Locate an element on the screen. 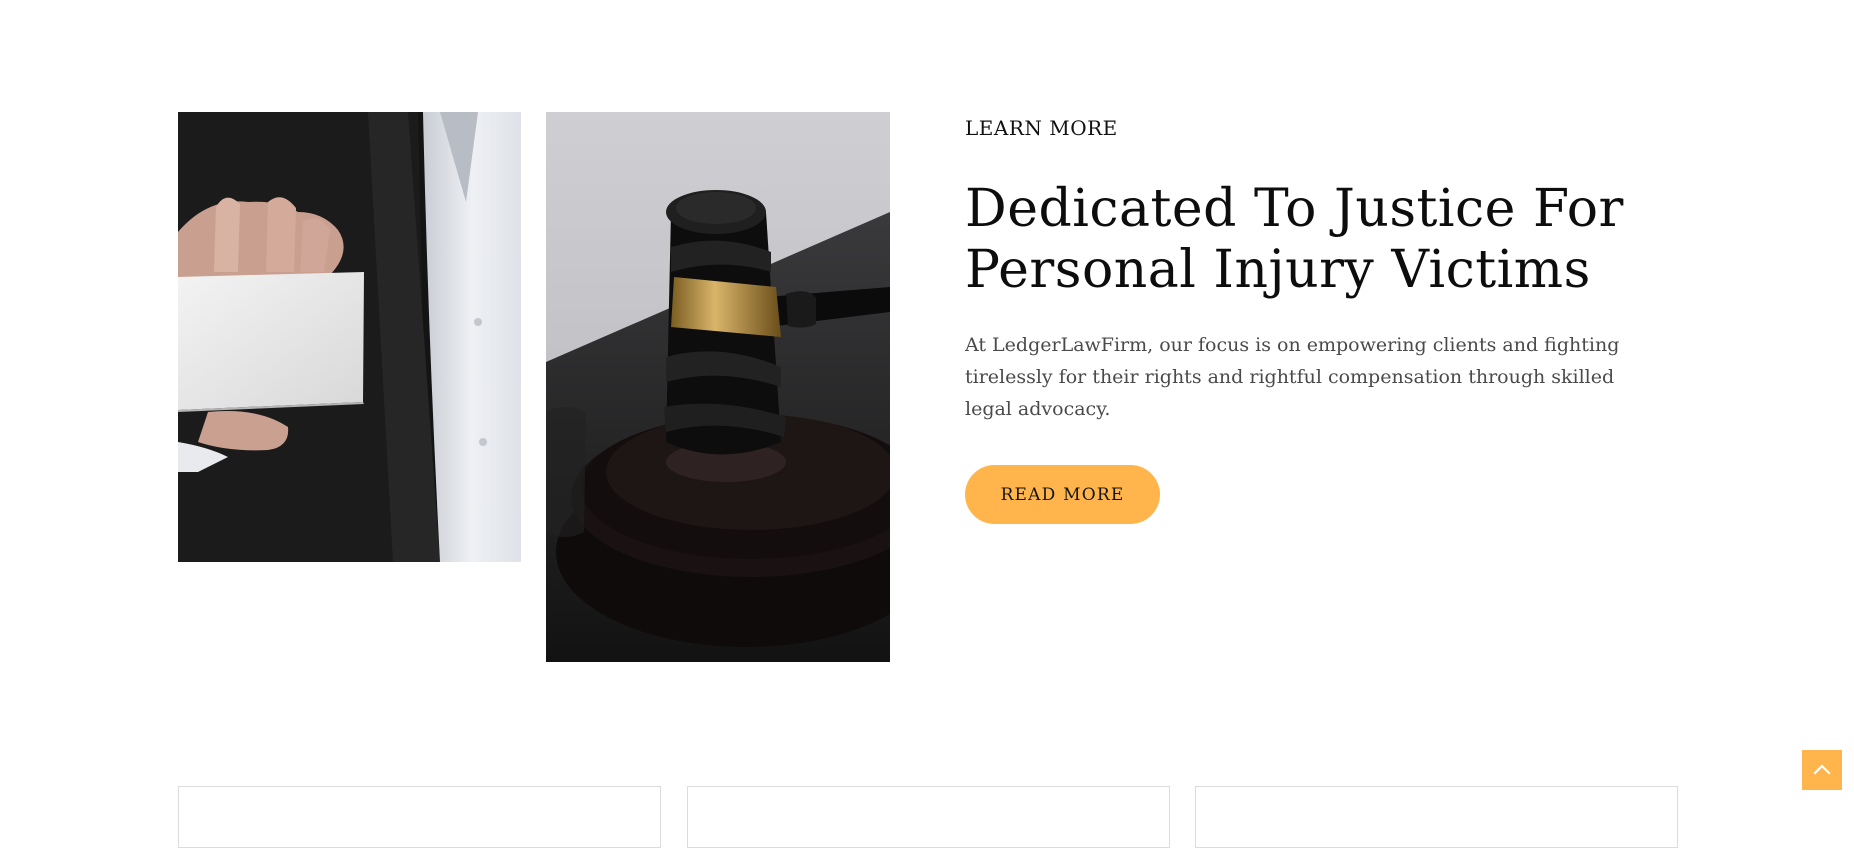  title-line-1: Dedicated To Justice For is located at coordinates (1294, 209).